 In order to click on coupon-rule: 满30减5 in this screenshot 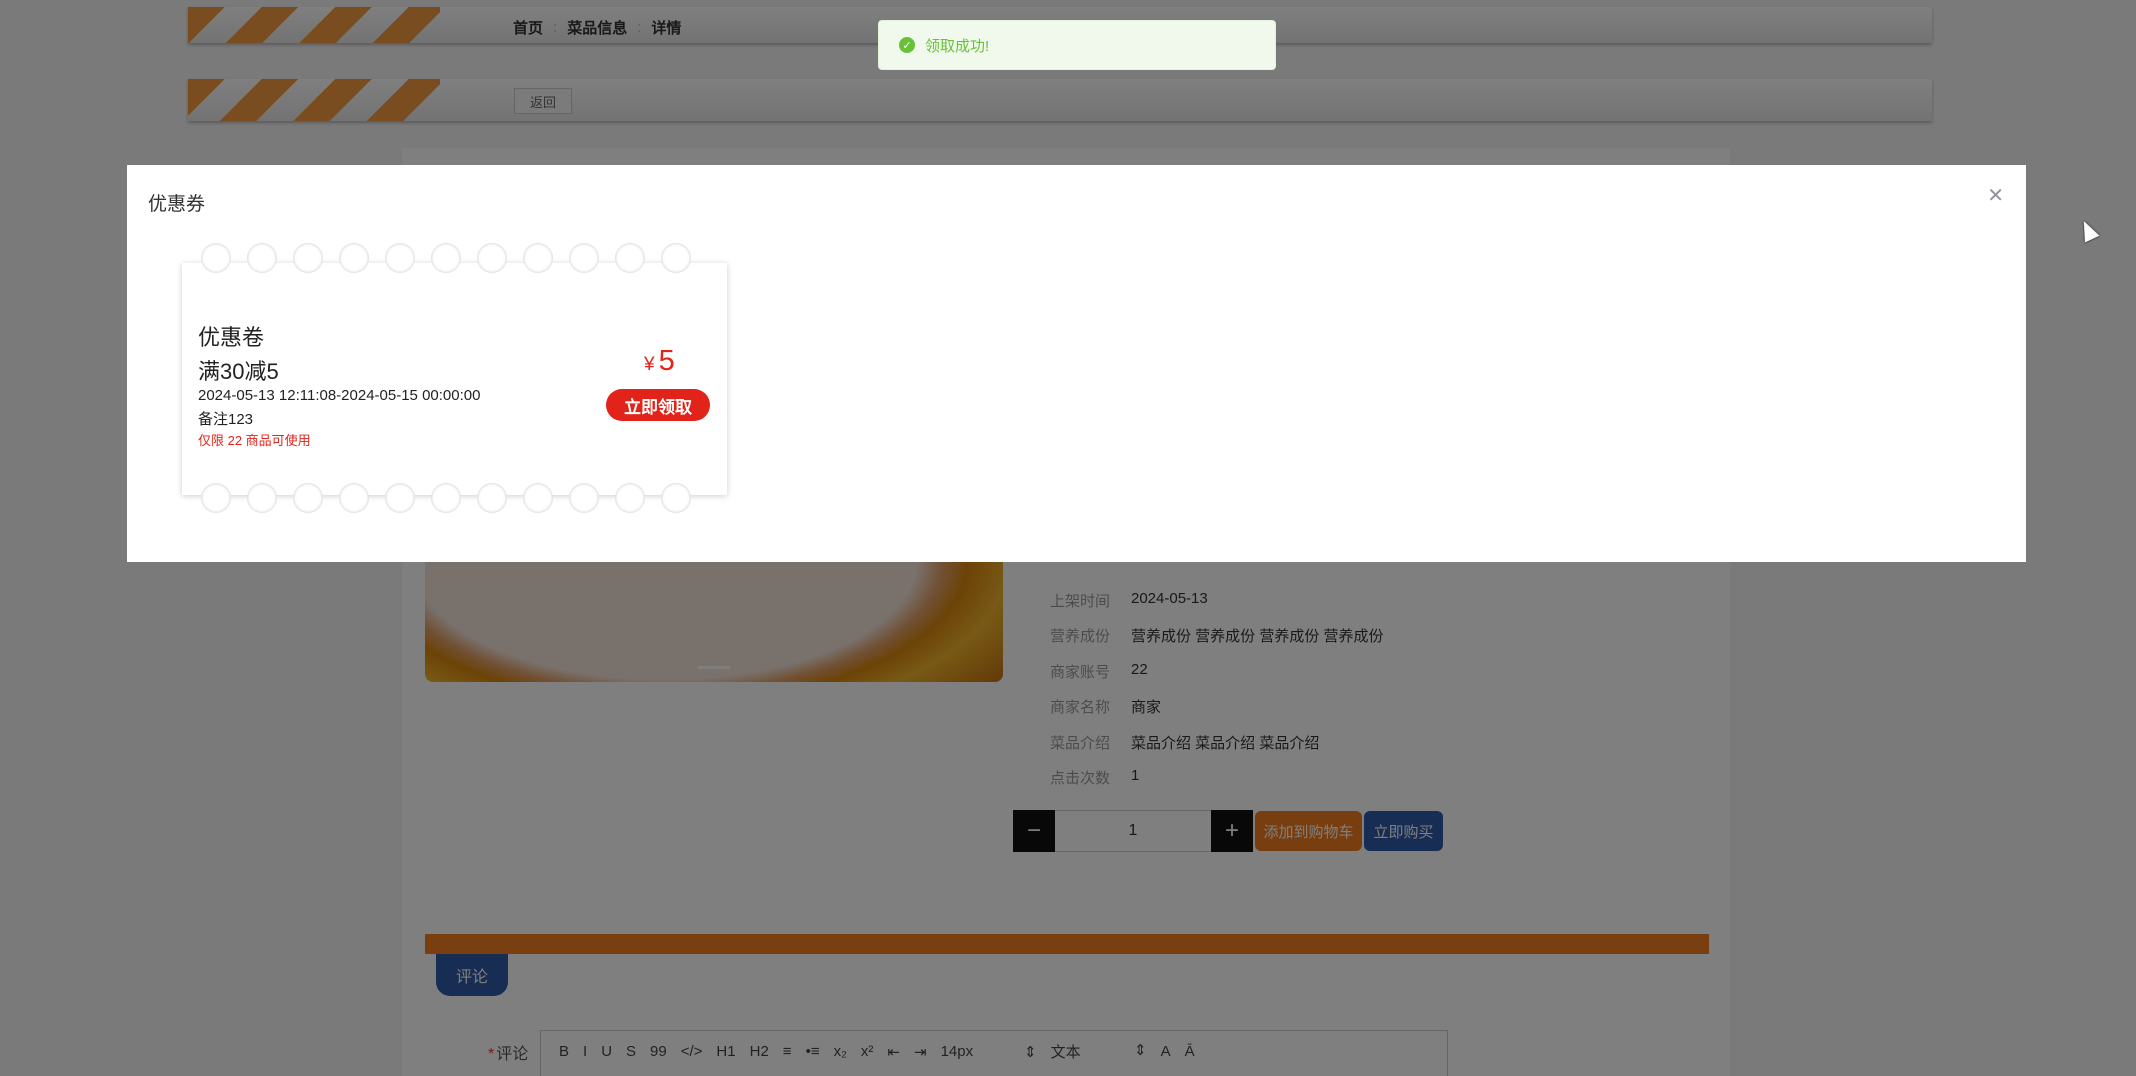, I will do `click(238, 371)`.